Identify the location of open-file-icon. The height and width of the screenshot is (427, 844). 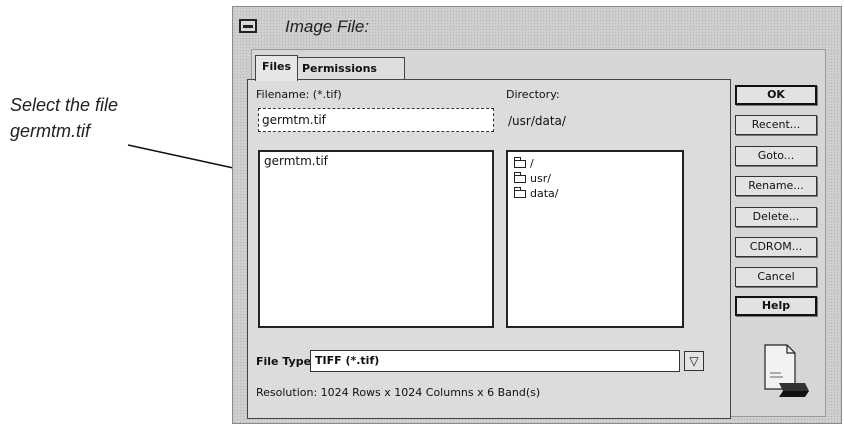
(786, 370).